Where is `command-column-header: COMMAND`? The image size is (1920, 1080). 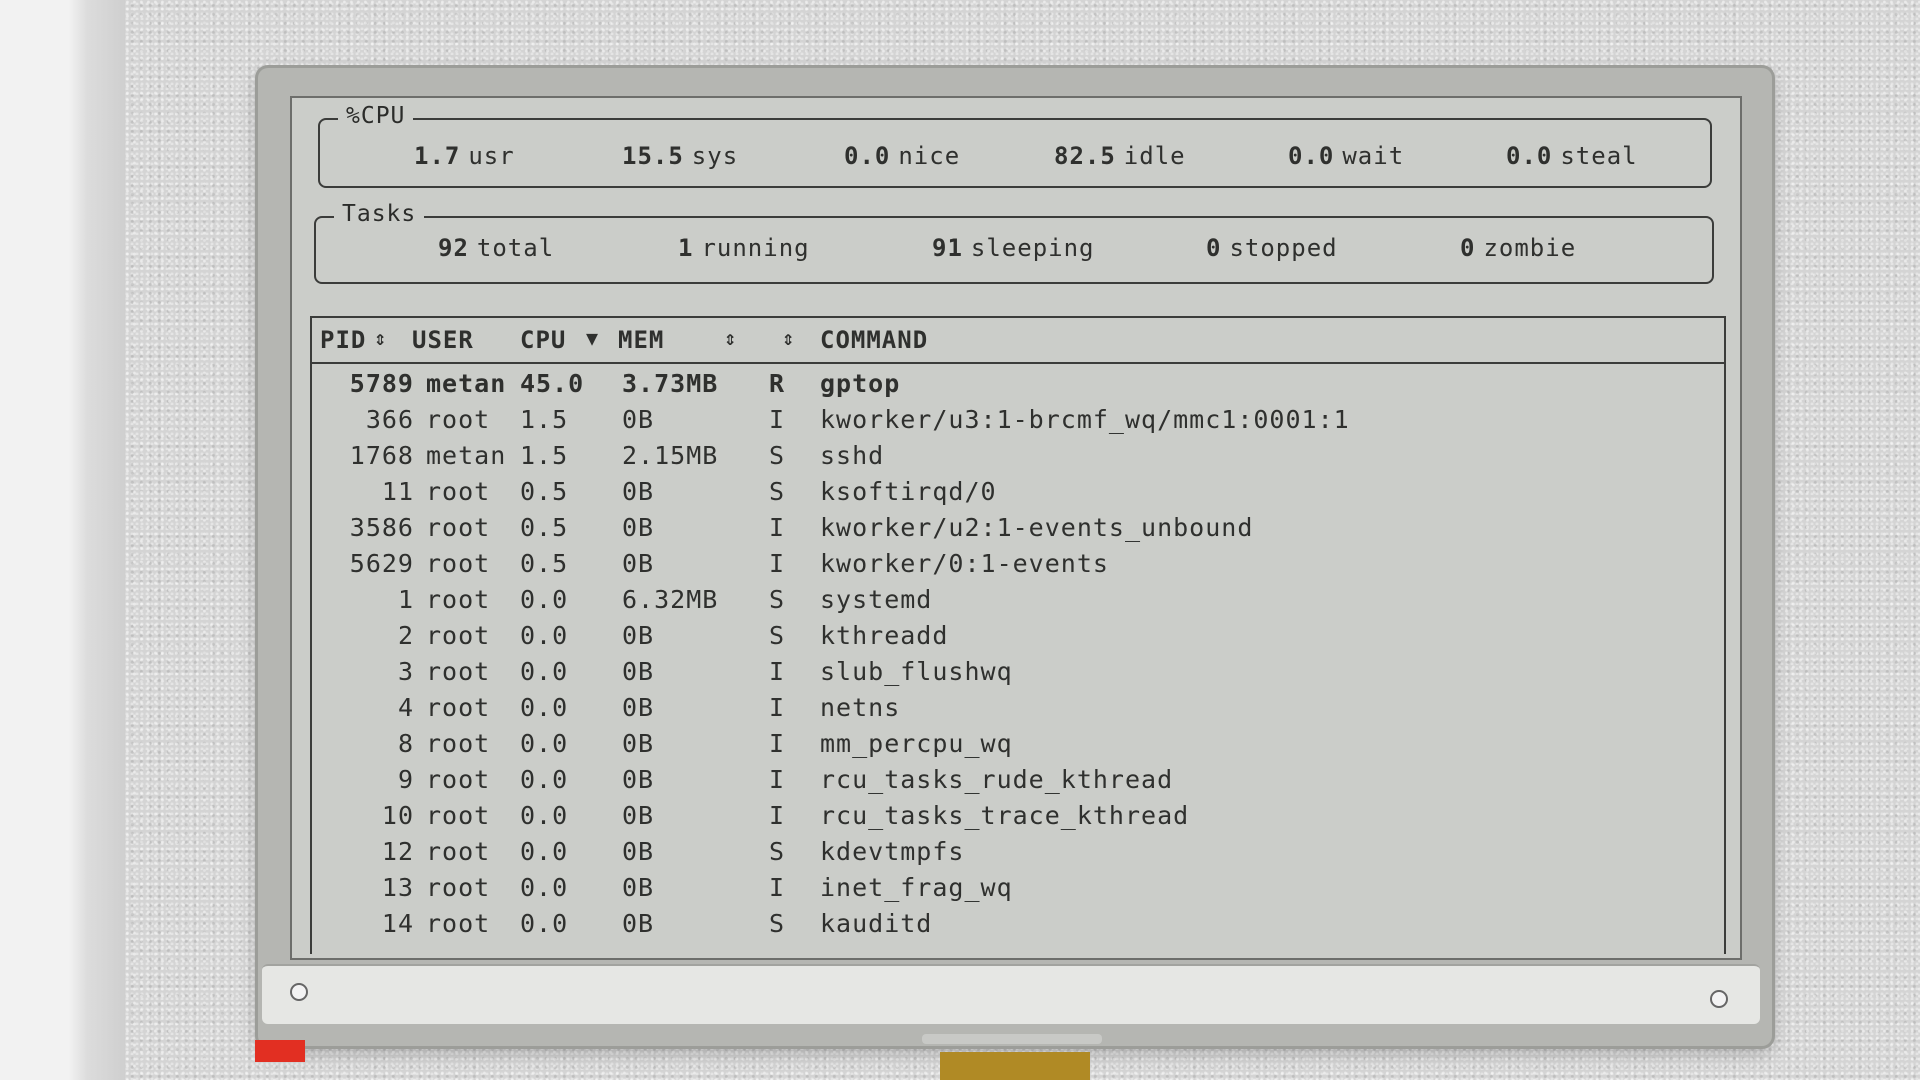 command-column-header: COMMAND is located at coordinates (874, 340).